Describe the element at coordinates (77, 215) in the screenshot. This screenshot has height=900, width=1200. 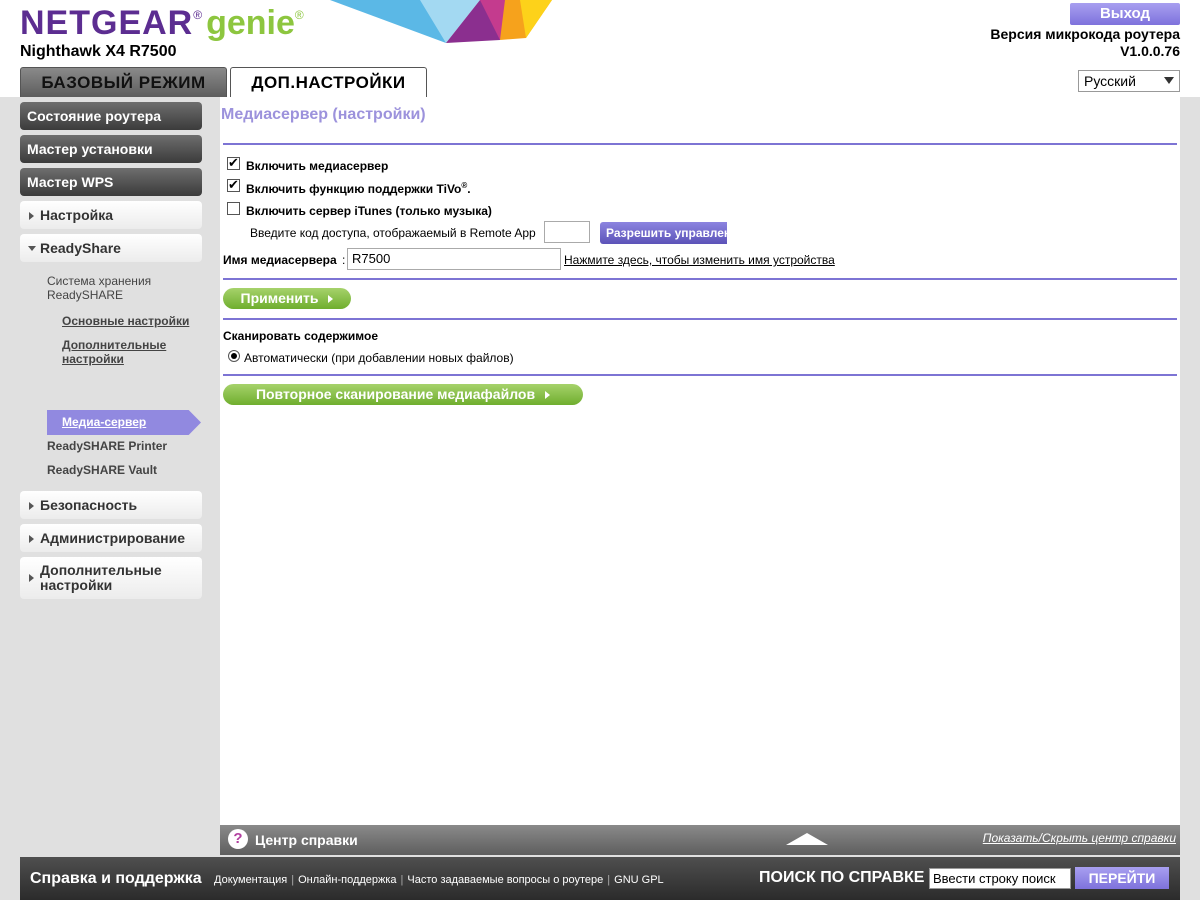
I see `sidebar-item-label: Настройка` at that location.